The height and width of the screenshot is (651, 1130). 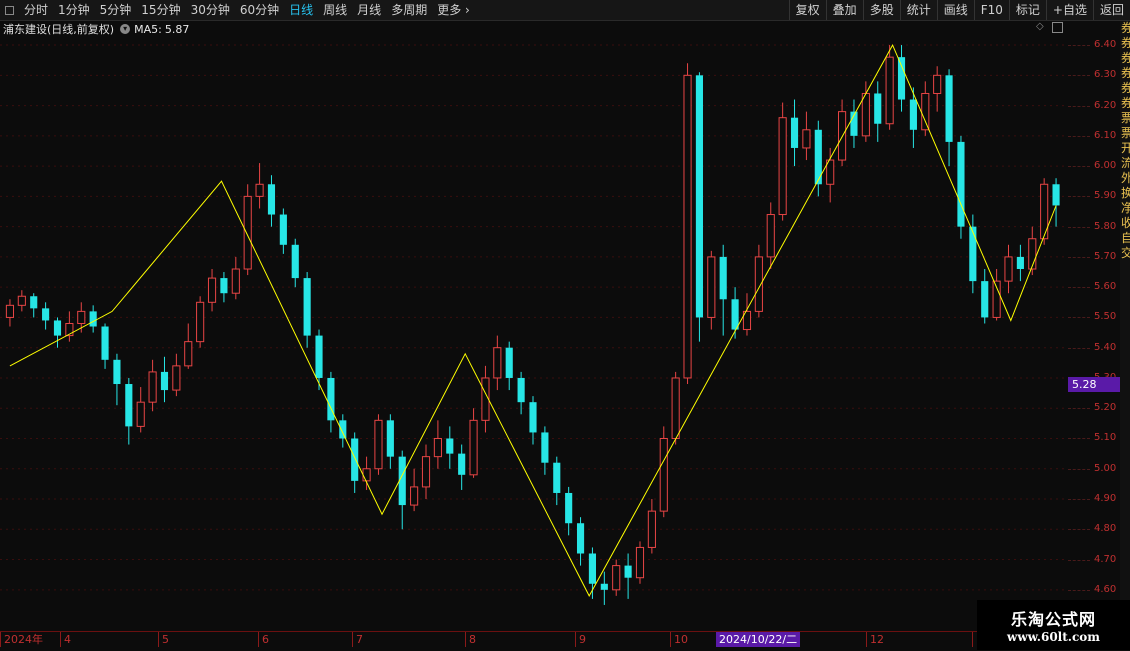 What do you see at coordinates (758, 639) in the screenshot?
I see `date-cursor-label: 2024/10/22/二` at bounding box center [758, 639].